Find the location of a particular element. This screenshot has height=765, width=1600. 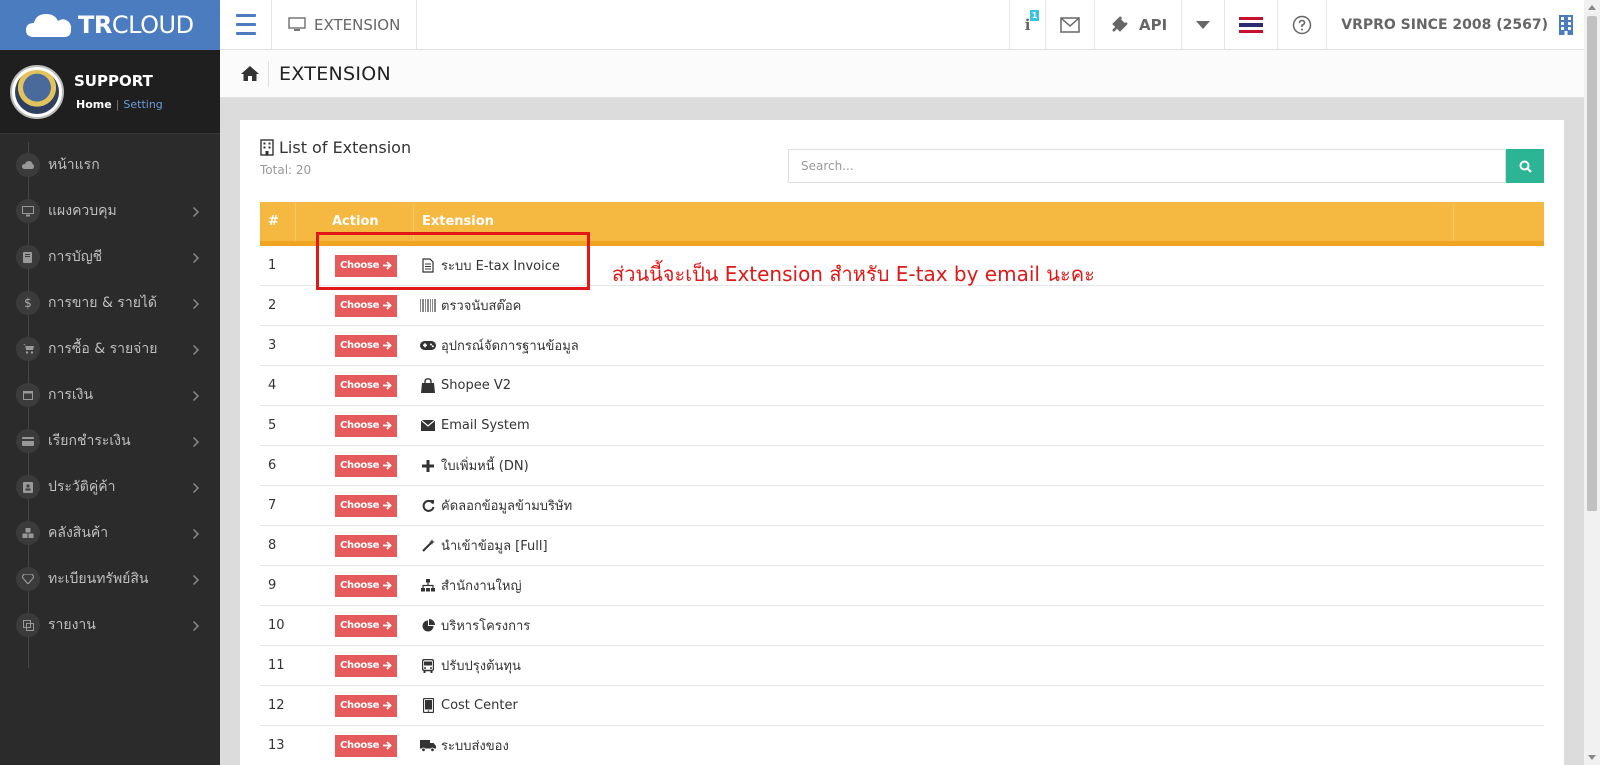

search-button is located at coordinates (1525, 166).